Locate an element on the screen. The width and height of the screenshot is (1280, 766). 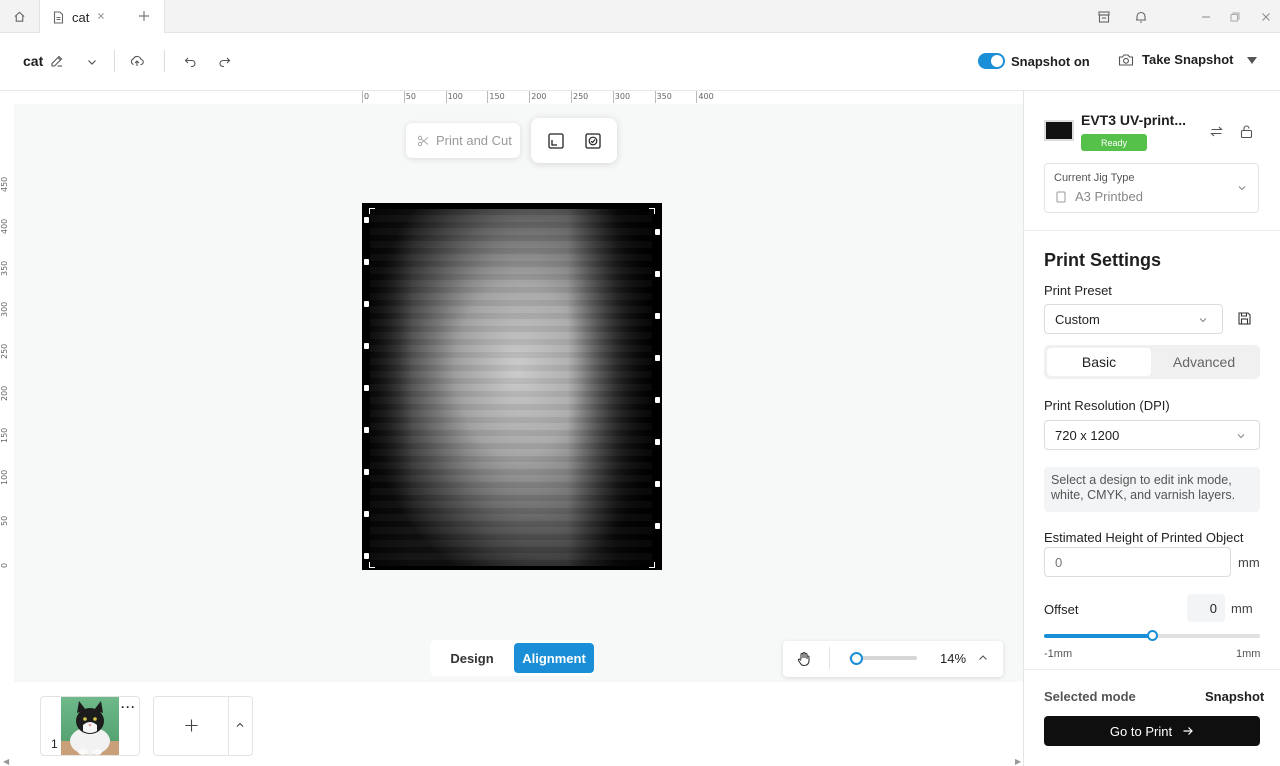
offset-slider-thumb is located at coordinates (1152, 635).